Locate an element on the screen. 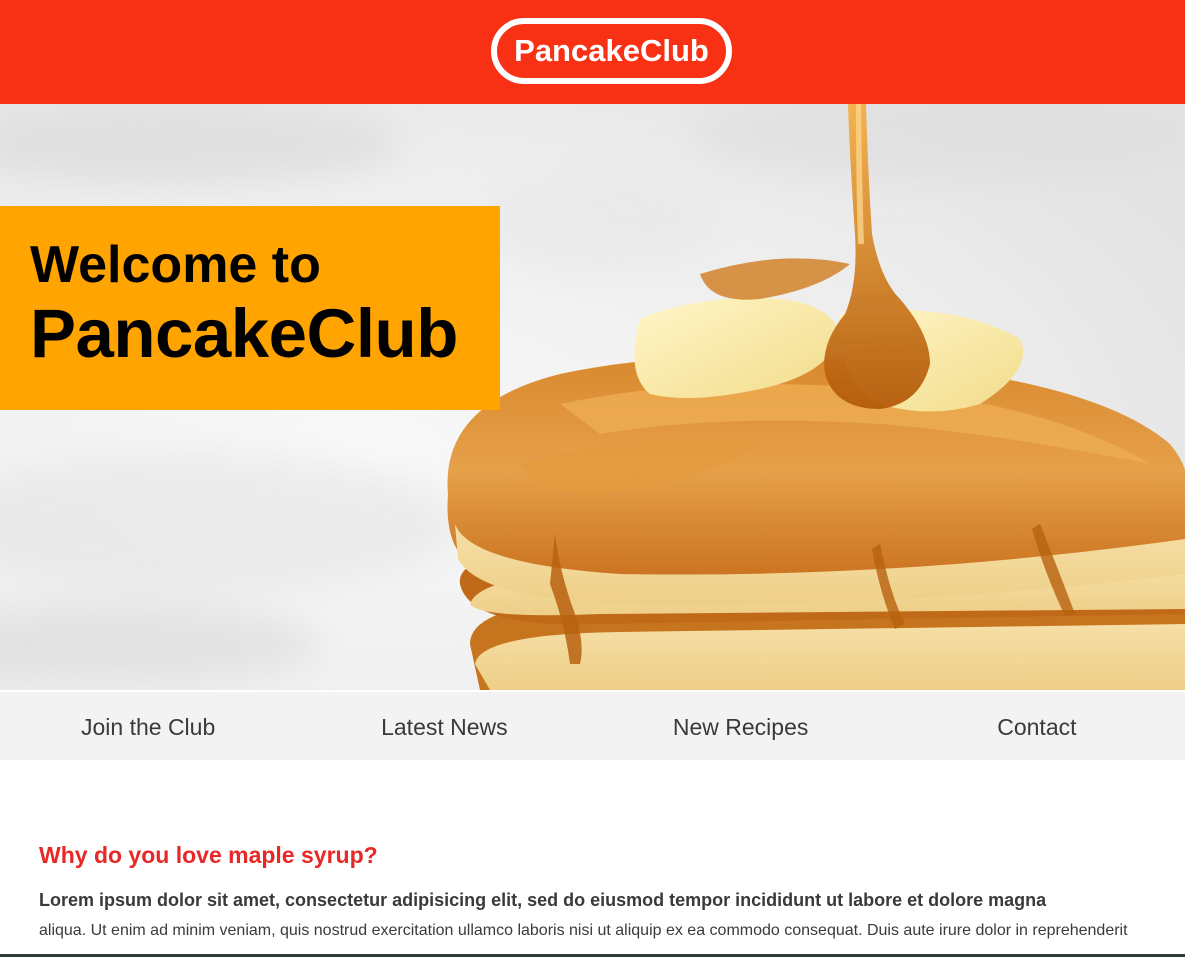  nav-item-latest-news: Latest News is located at coordinates (444, 726).